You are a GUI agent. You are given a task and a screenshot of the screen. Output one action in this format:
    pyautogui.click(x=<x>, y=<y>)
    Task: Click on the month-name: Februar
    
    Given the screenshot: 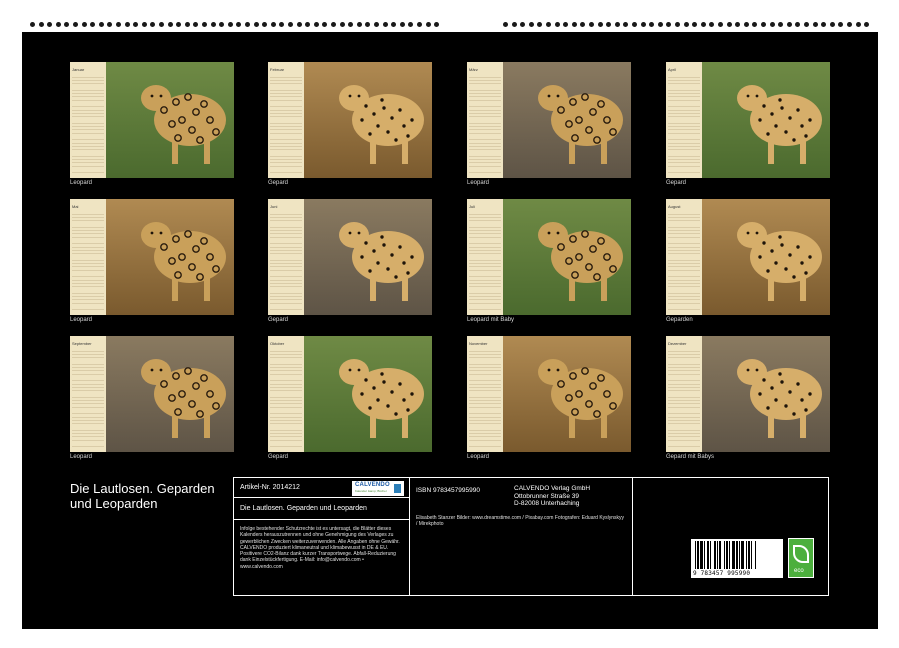 What is the action you would take?
    pyautogui.click(x=277, y=69)
    